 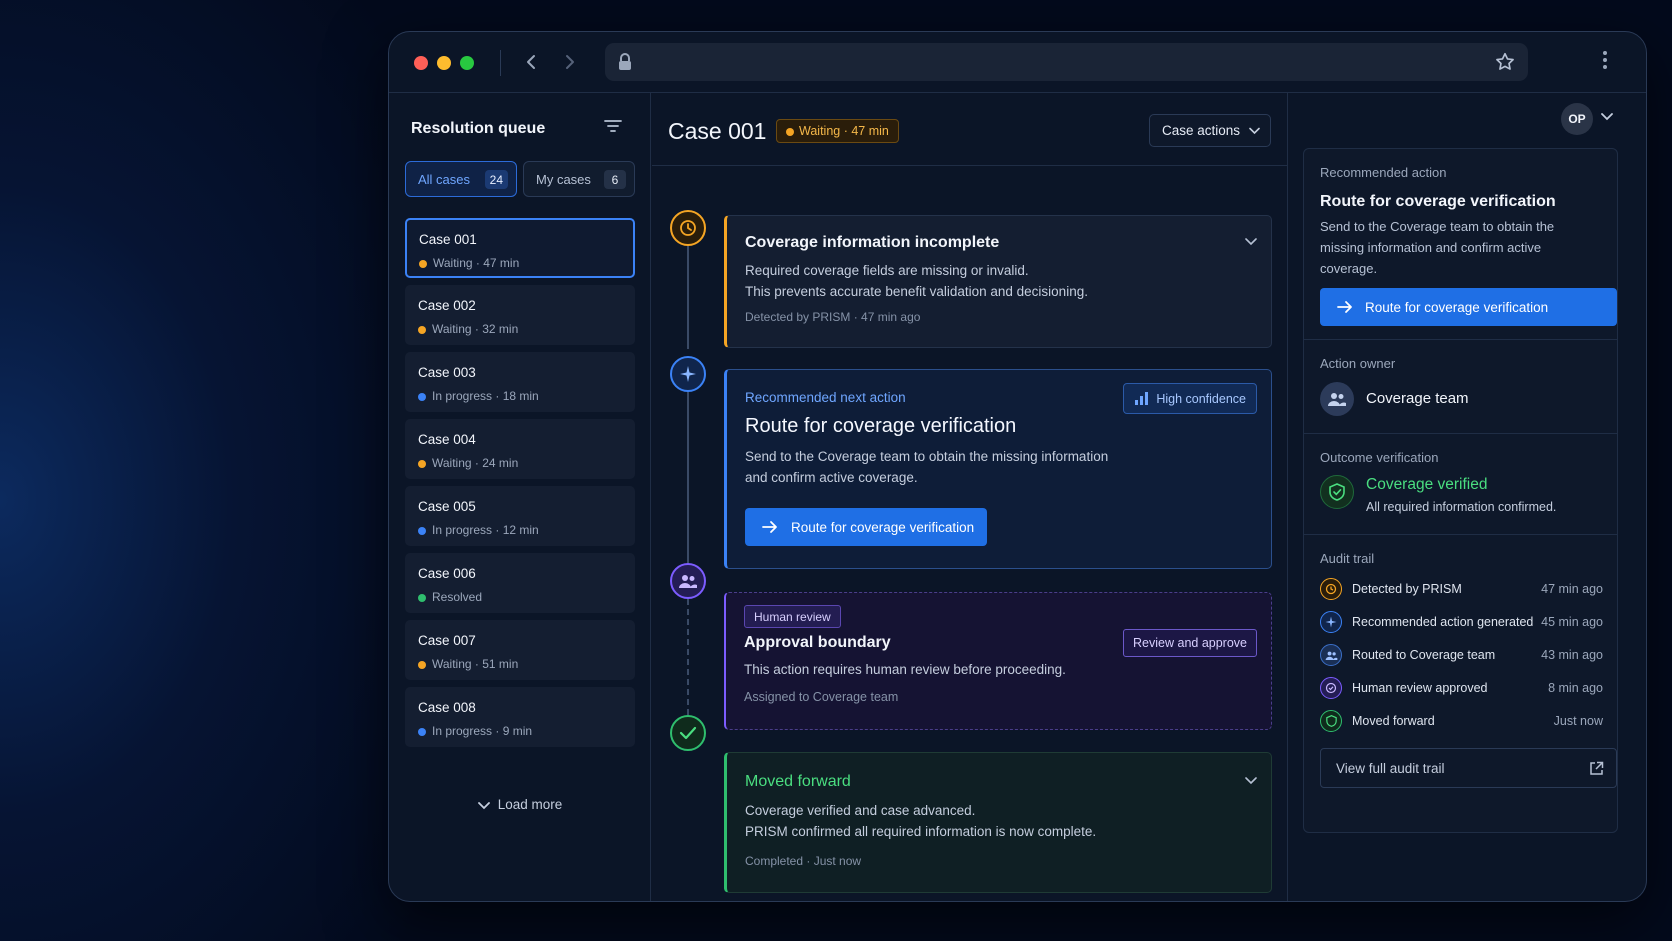 I want to click on issue-meta: Detected by PRISM · 47 min ago, so click(x=833, y=317).